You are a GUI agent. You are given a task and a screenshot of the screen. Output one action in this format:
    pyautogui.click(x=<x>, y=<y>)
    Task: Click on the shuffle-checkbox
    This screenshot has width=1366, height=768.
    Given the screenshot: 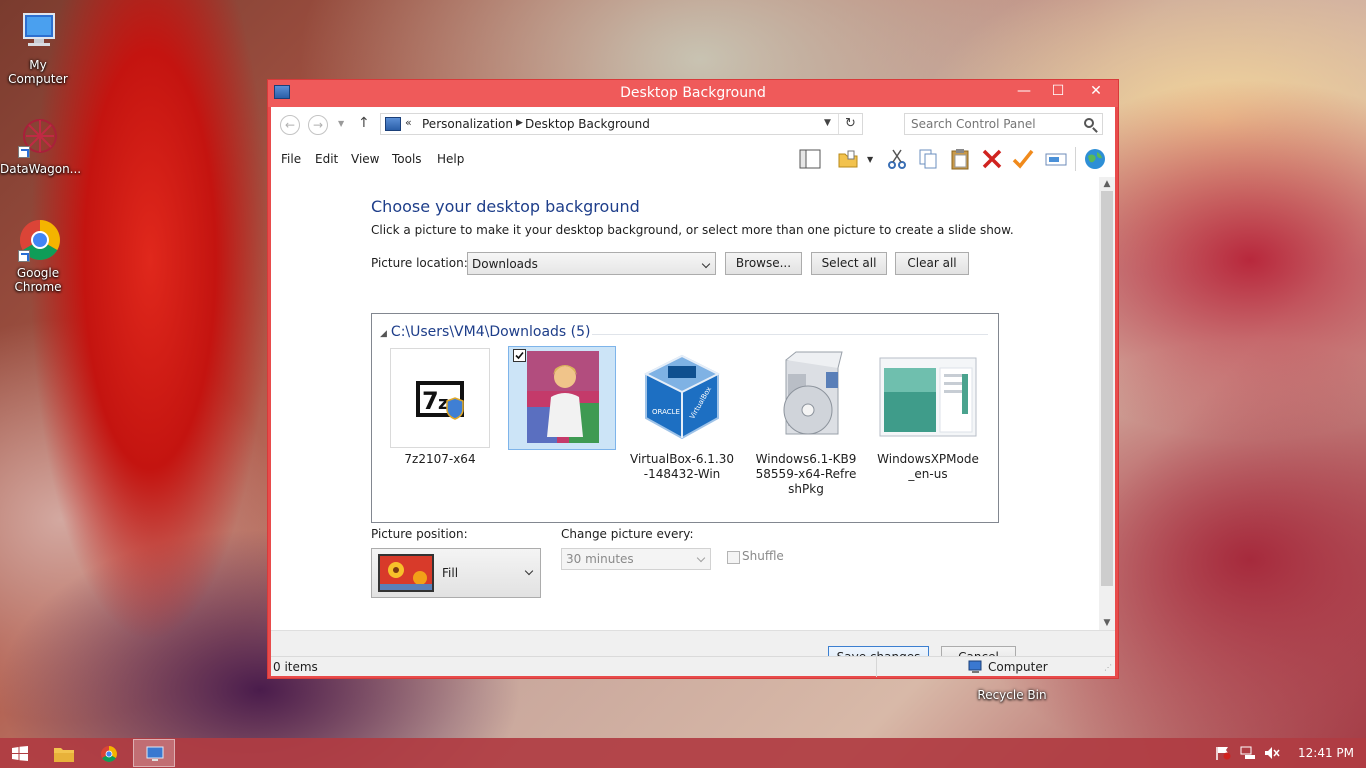 What is the action you would take?
    pyautogui.click(x=733, y=557)
    